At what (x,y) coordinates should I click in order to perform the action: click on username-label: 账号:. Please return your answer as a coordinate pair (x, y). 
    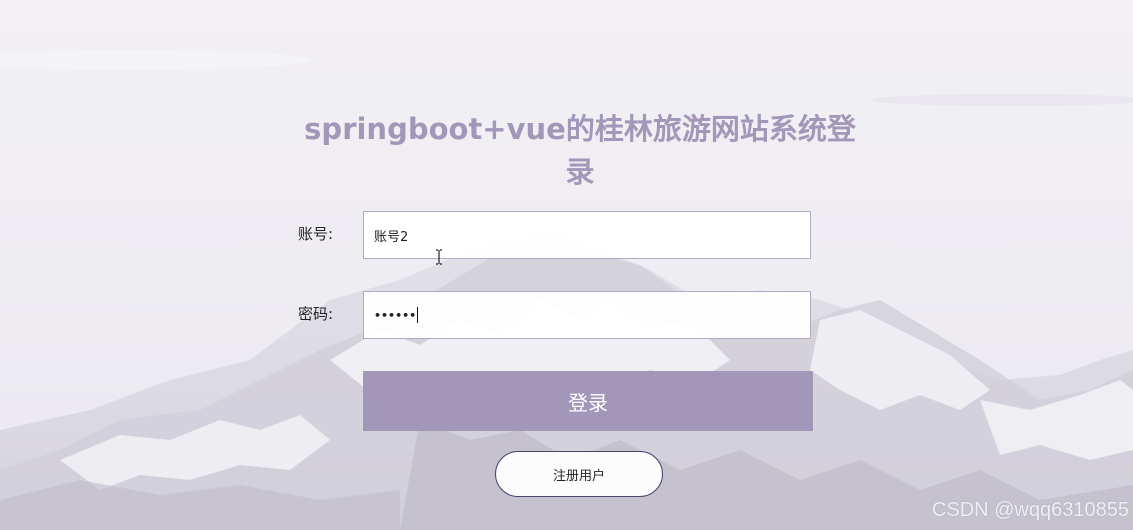
    Looking at the image, I should click on (316, 234).